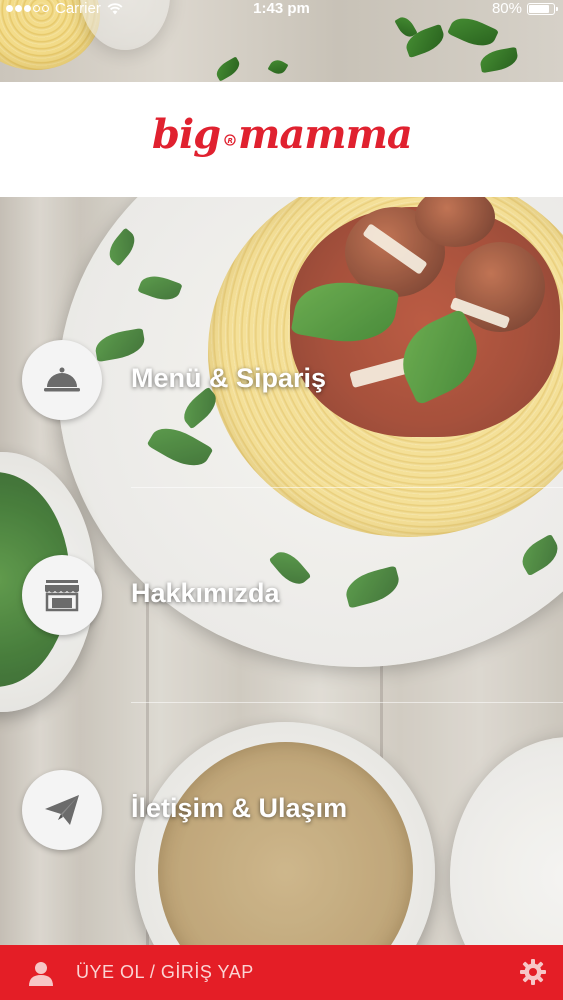  Describe the element at coordinates (186, 134) in the screenshot. I see `svg-text: big` at that location.